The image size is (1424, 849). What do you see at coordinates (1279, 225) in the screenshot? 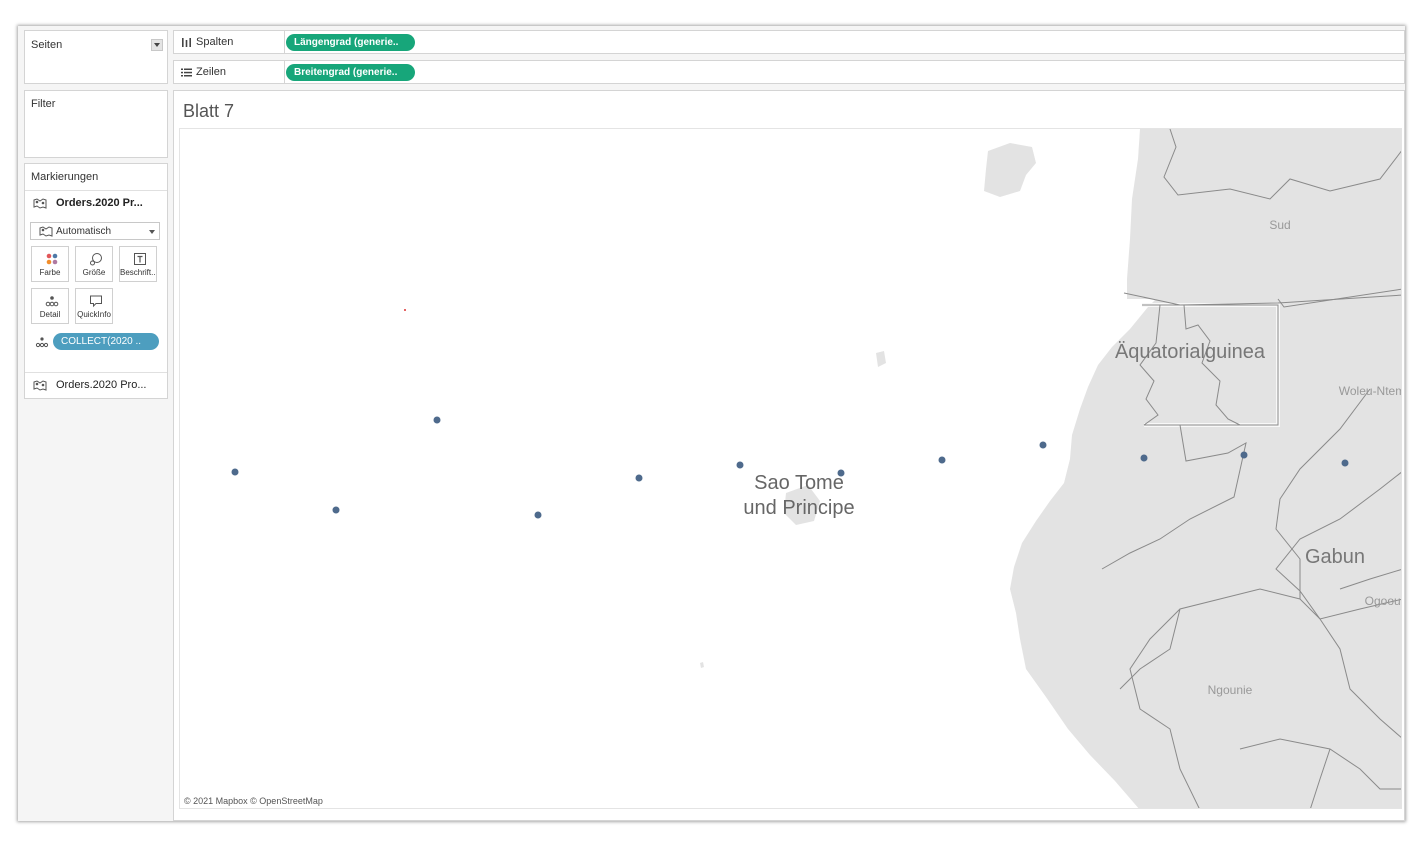
I see `sud-label: Sud` at bounding box center [1279, 225].